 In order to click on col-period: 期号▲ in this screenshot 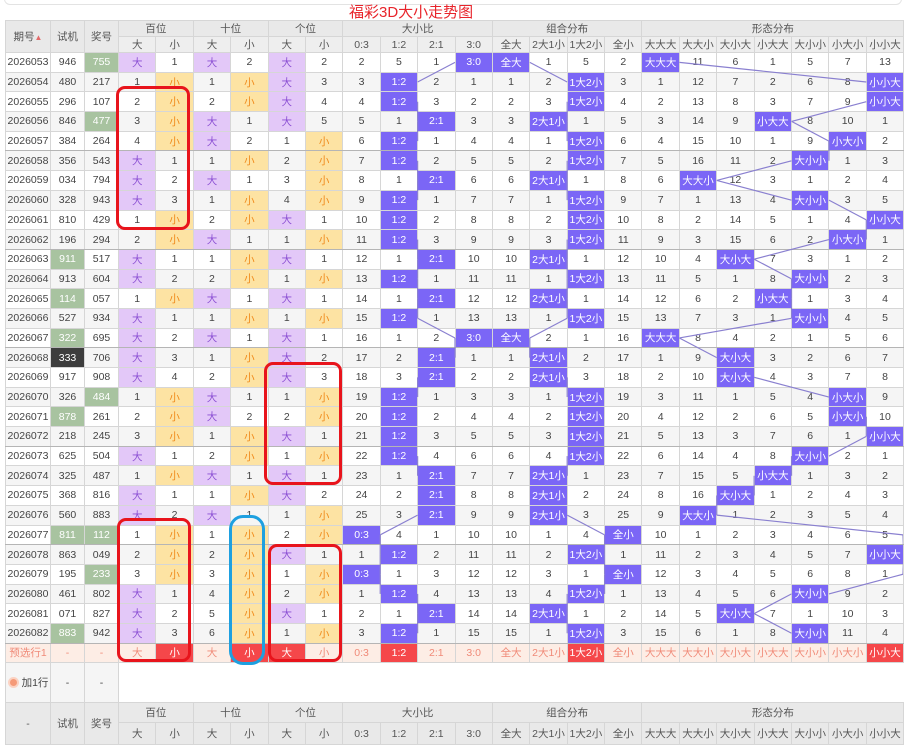, I will do `click(28, 36)`.